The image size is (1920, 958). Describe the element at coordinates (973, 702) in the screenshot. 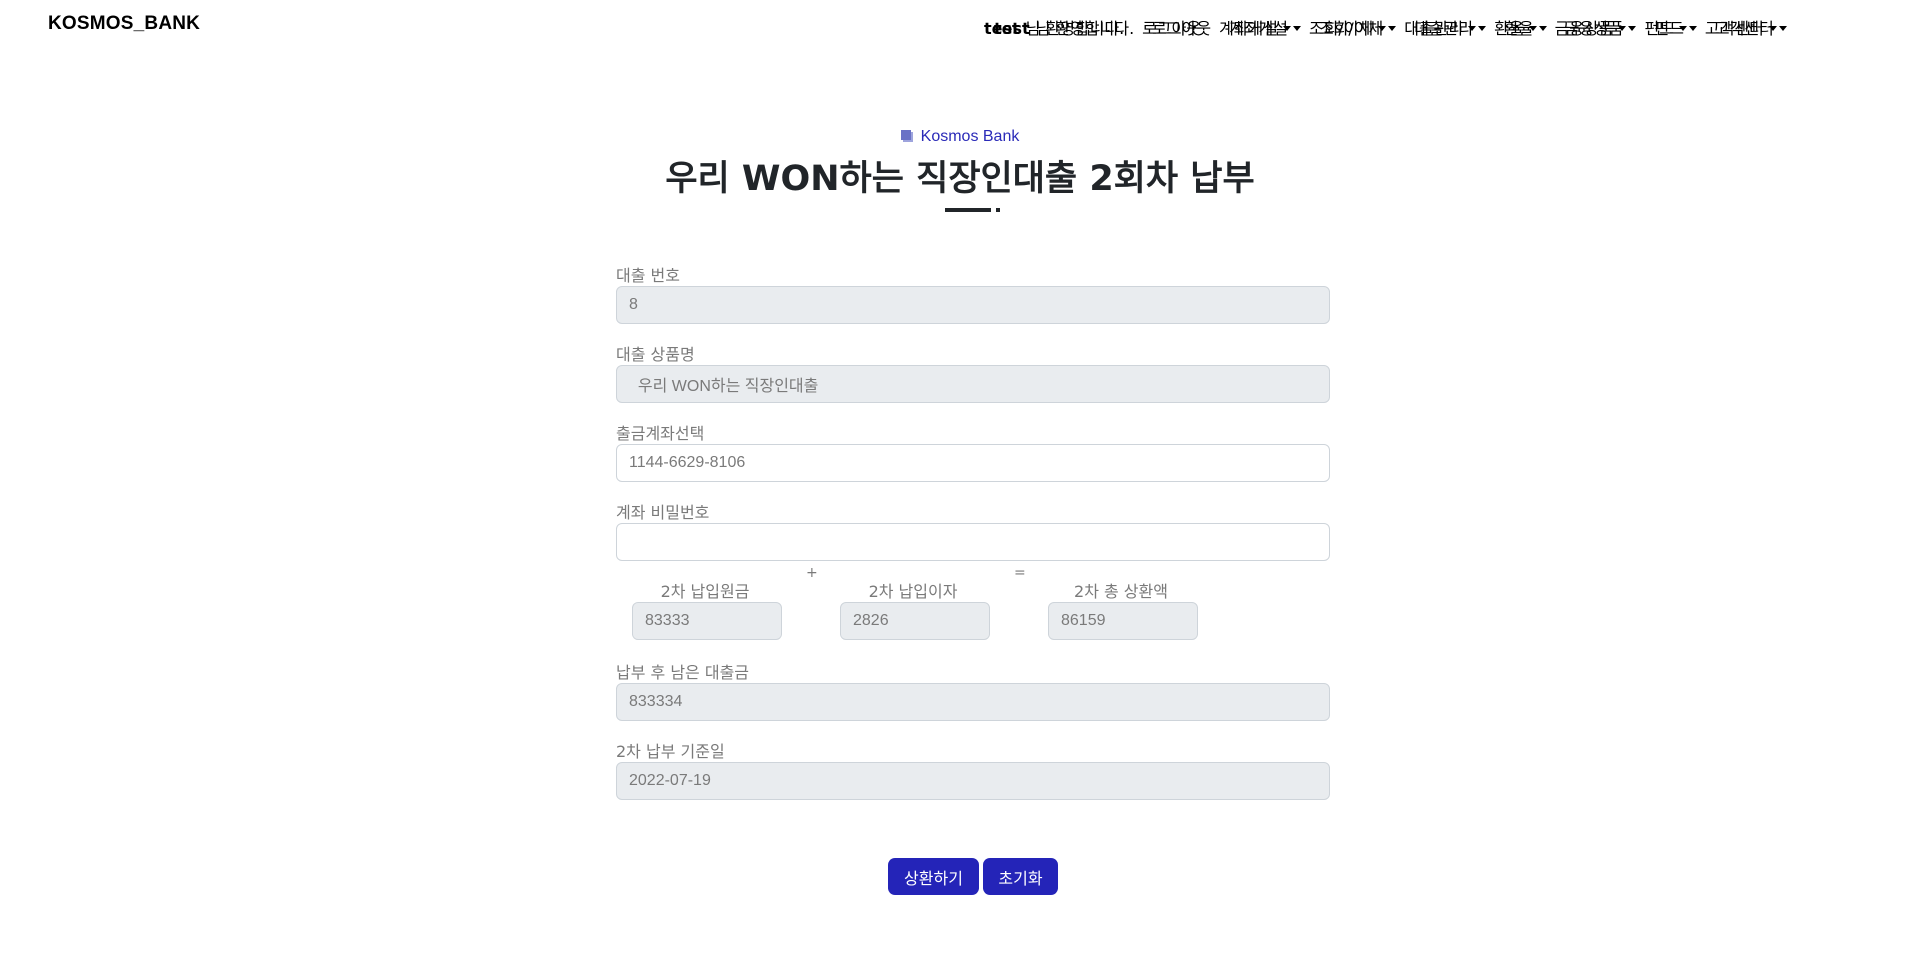

I see `remaining-loan-field` at that location.